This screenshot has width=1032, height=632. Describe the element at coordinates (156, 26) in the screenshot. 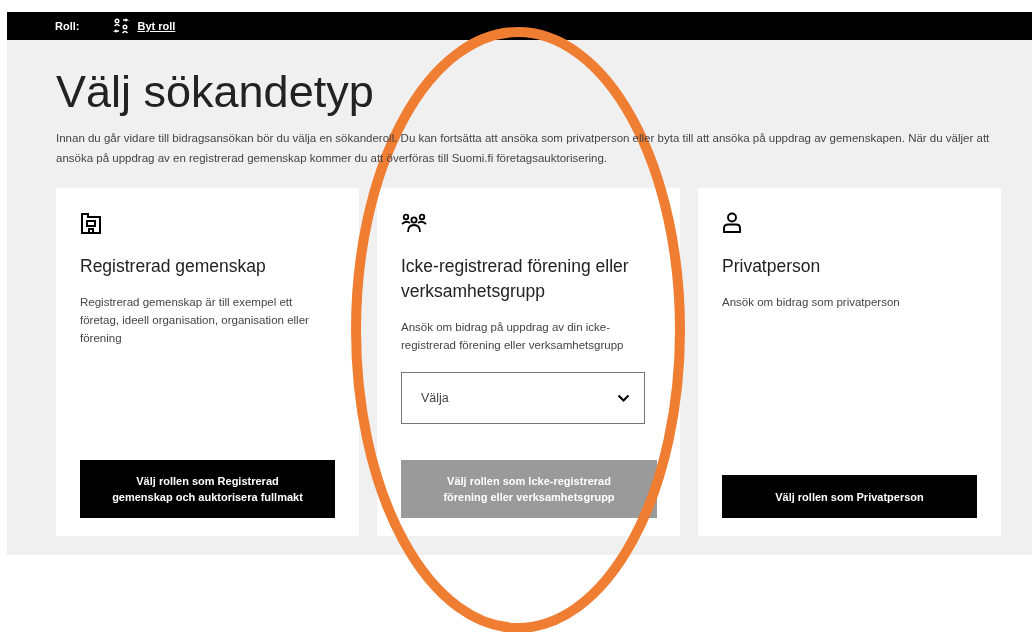

I see `switch-role-link: Byt roll` at that location.